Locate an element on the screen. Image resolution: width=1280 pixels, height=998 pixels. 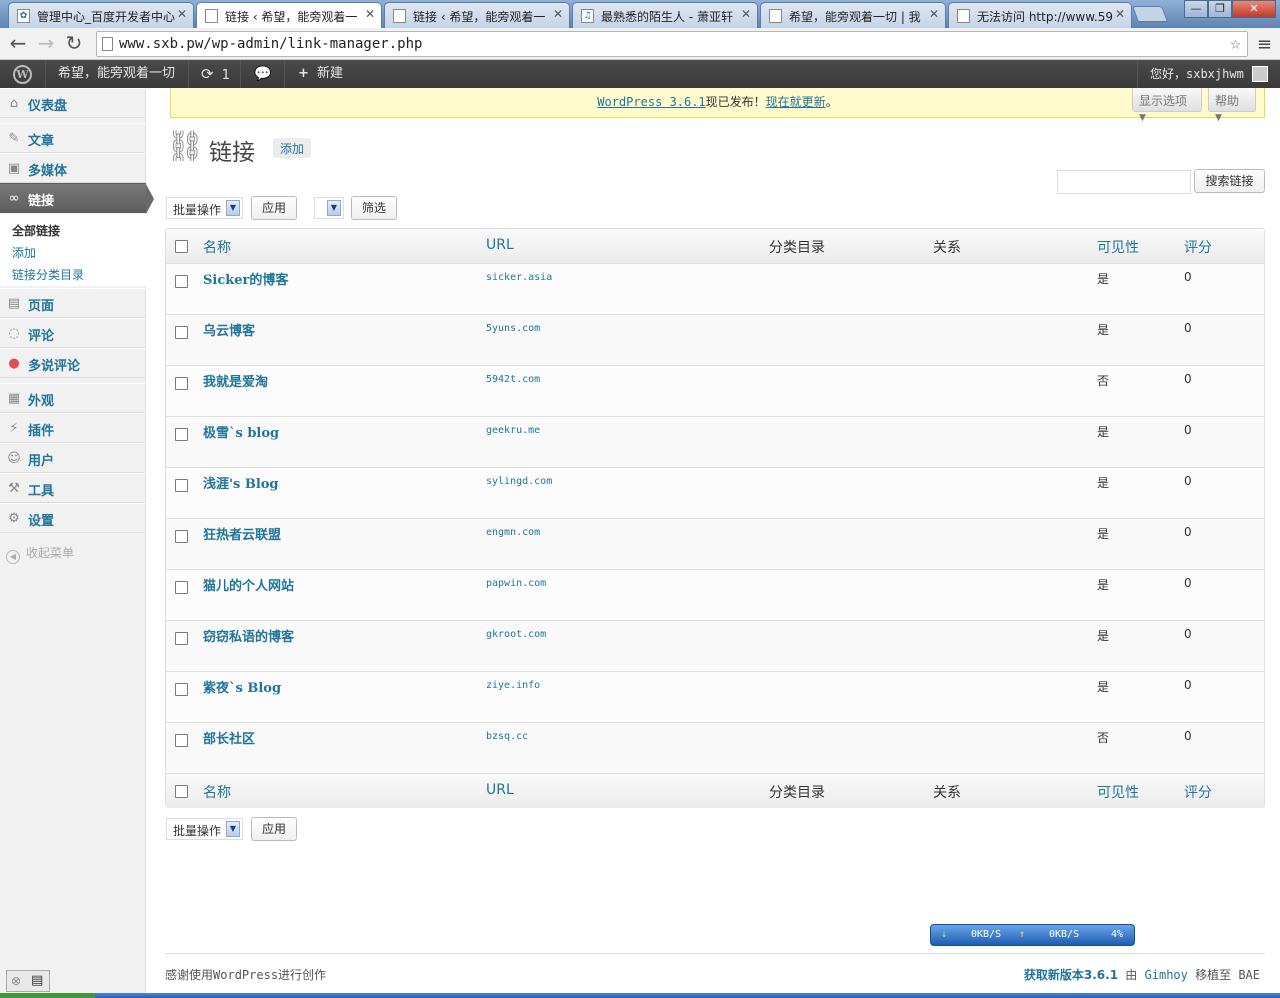
avatar is located at coordinates (1260, 74).